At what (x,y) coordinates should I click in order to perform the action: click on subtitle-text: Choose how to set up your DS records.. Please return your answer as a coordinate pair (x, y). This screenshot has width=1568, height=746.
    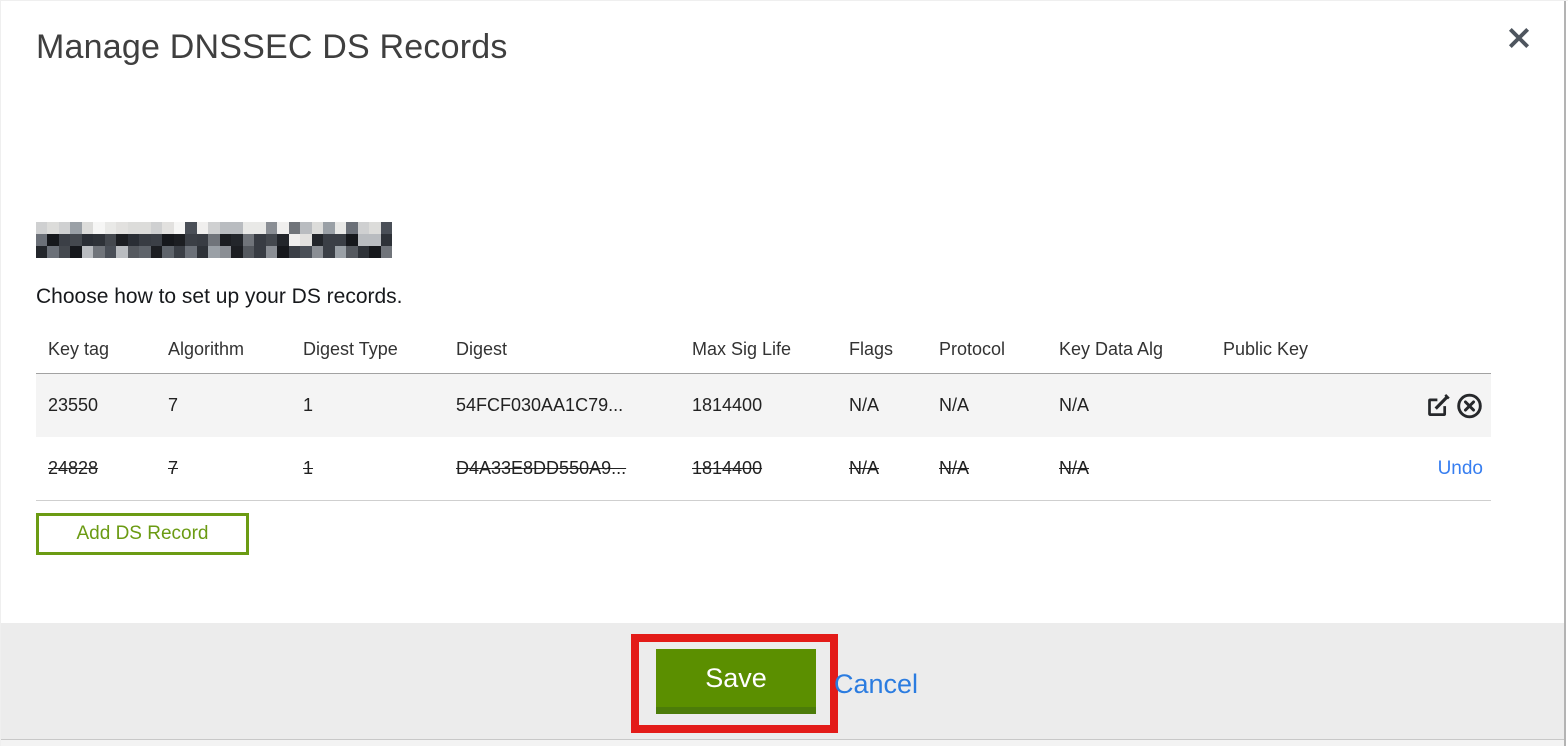
    Looking at the image, I should click on (219, 296).